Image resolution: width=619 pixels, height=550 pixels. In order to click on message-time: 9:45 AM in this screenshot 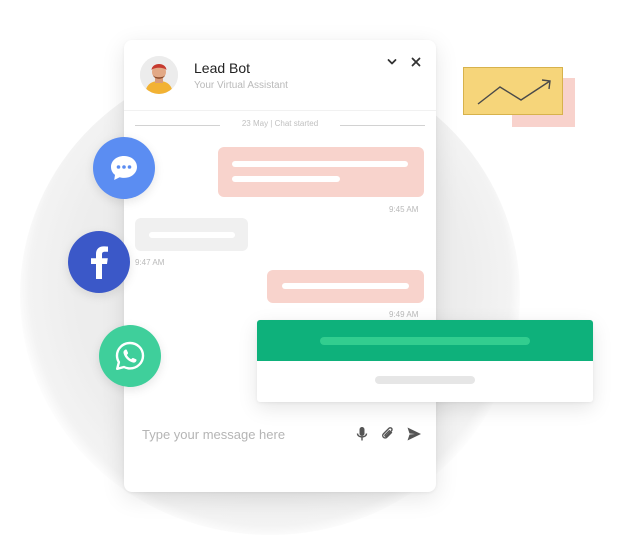, I will do `click(404, 209)`.